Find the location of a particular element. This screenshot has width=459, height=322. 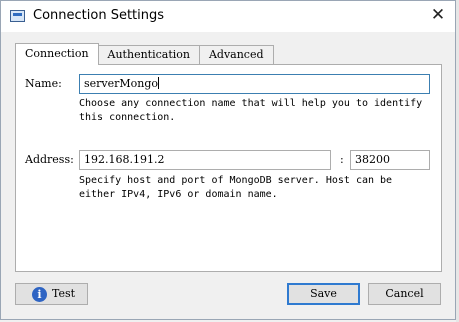

name-label: Name: is located at coordinates (43, 83).